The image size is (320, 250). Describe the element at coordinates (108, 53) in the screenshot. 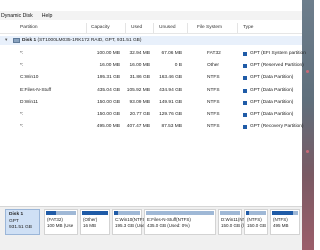

I see `cell-capacity: 100.00 MB` at that location.